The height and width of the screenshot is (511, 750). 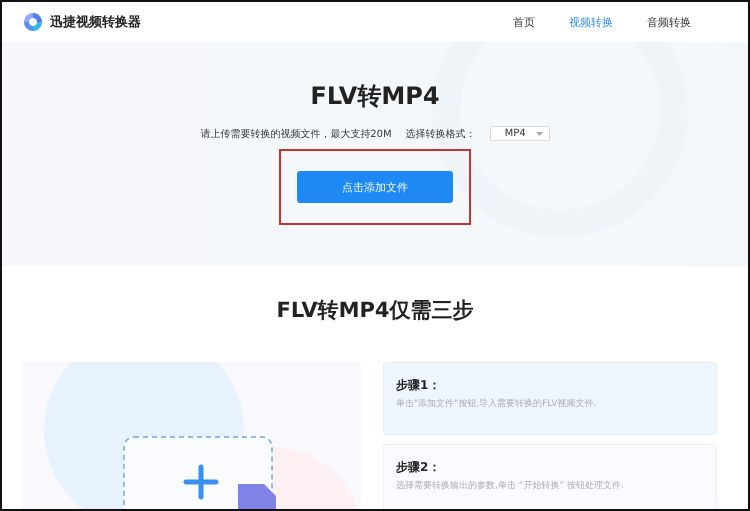 What do you see at coordinates (375, 96) in the screenshot?
I see `page-title: FLV转MP4` at bounding box center [375, 96].